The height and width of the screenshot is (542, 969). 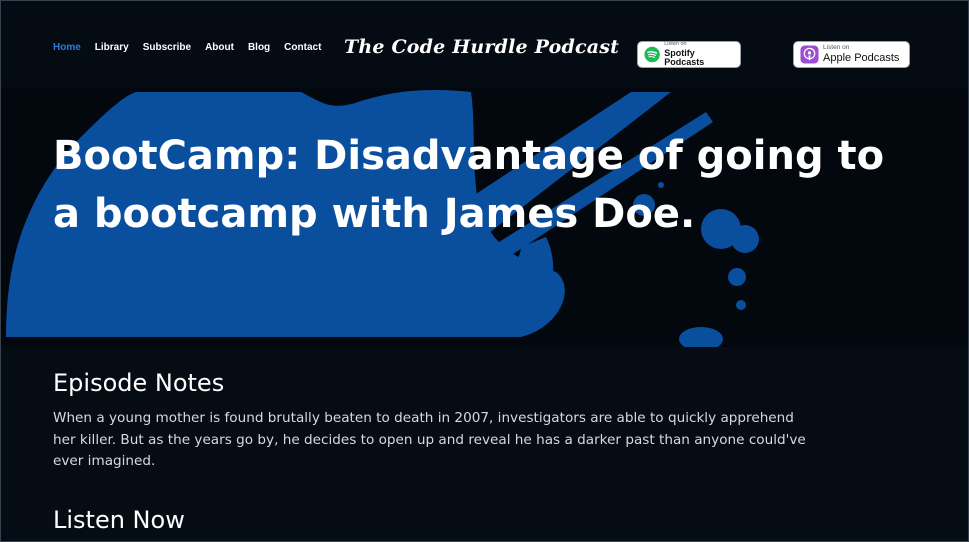 I want to click on spotify-badge-caption: Listen on, so click(x=675, y=44).